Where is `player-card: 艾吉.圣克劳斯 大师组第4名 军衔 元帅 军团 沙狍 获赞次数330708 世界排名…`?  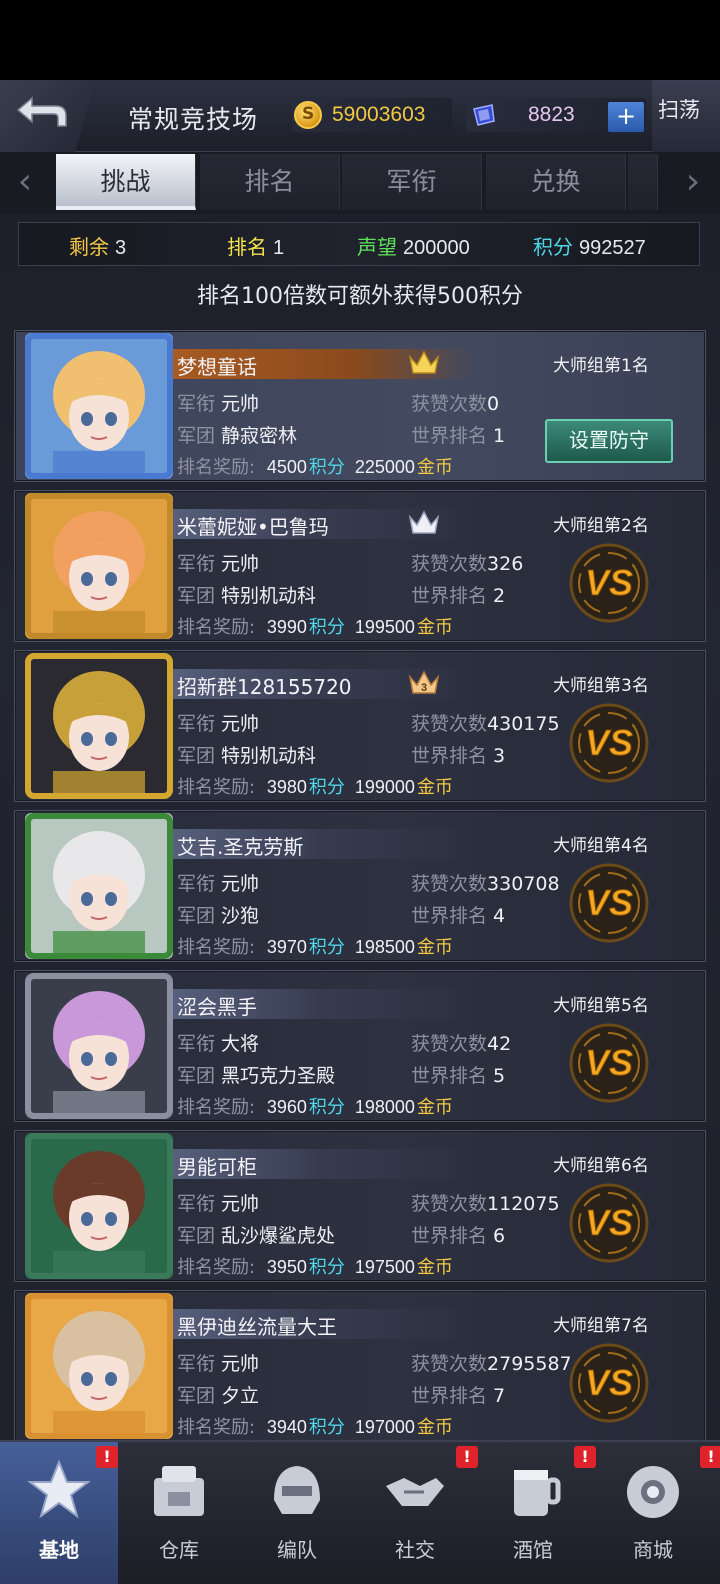
player-card: 艾吉.圣克劳斯 大师组第4名 军衔 元帅 军团 沙狍 获赞次数330708 世界排名… is located at coordinates (360, 886).